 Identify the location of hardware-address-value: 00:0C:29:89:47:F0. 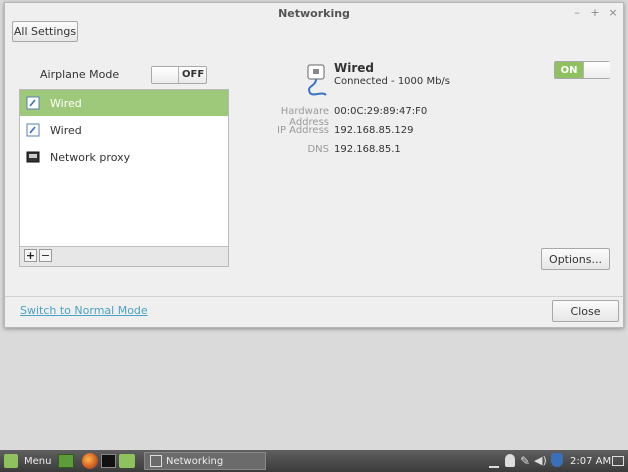
(381, 111).